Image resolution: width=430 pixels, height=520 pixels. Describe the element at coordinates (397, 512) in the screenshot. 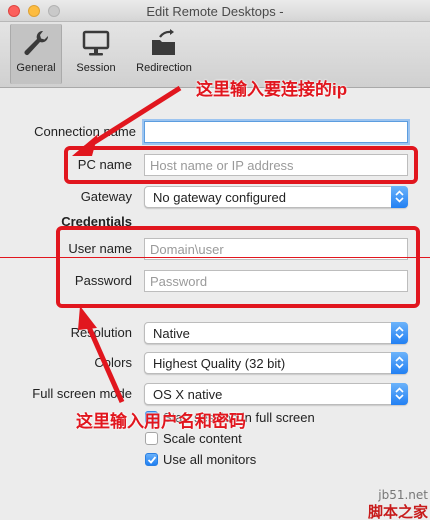

I see `watermark-name: 脚本之家` at that location.